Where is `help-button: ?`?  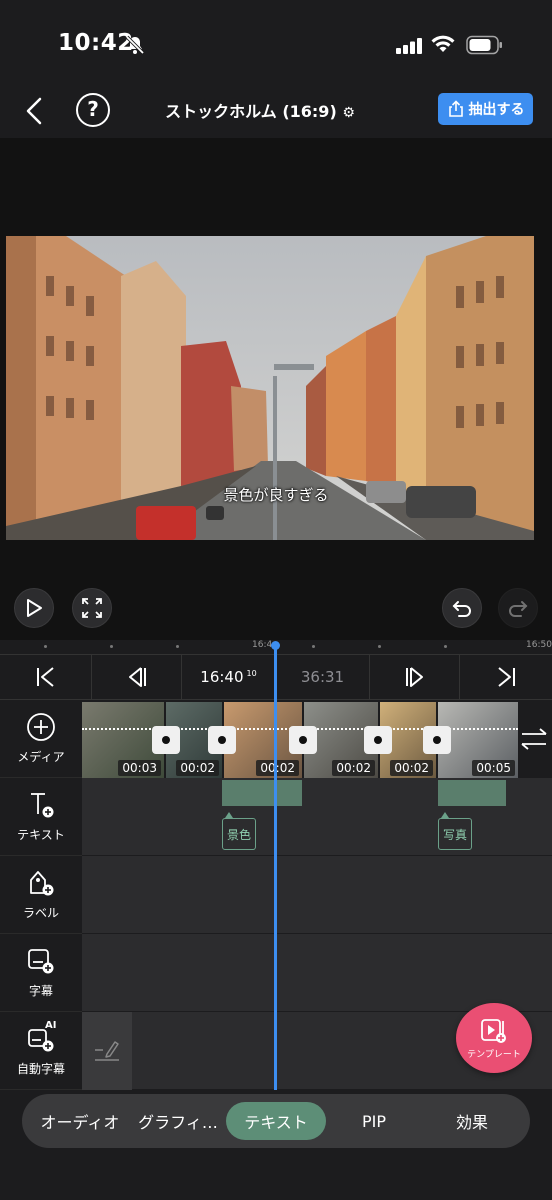 help-button: ? is located at coordinates (93, 110).